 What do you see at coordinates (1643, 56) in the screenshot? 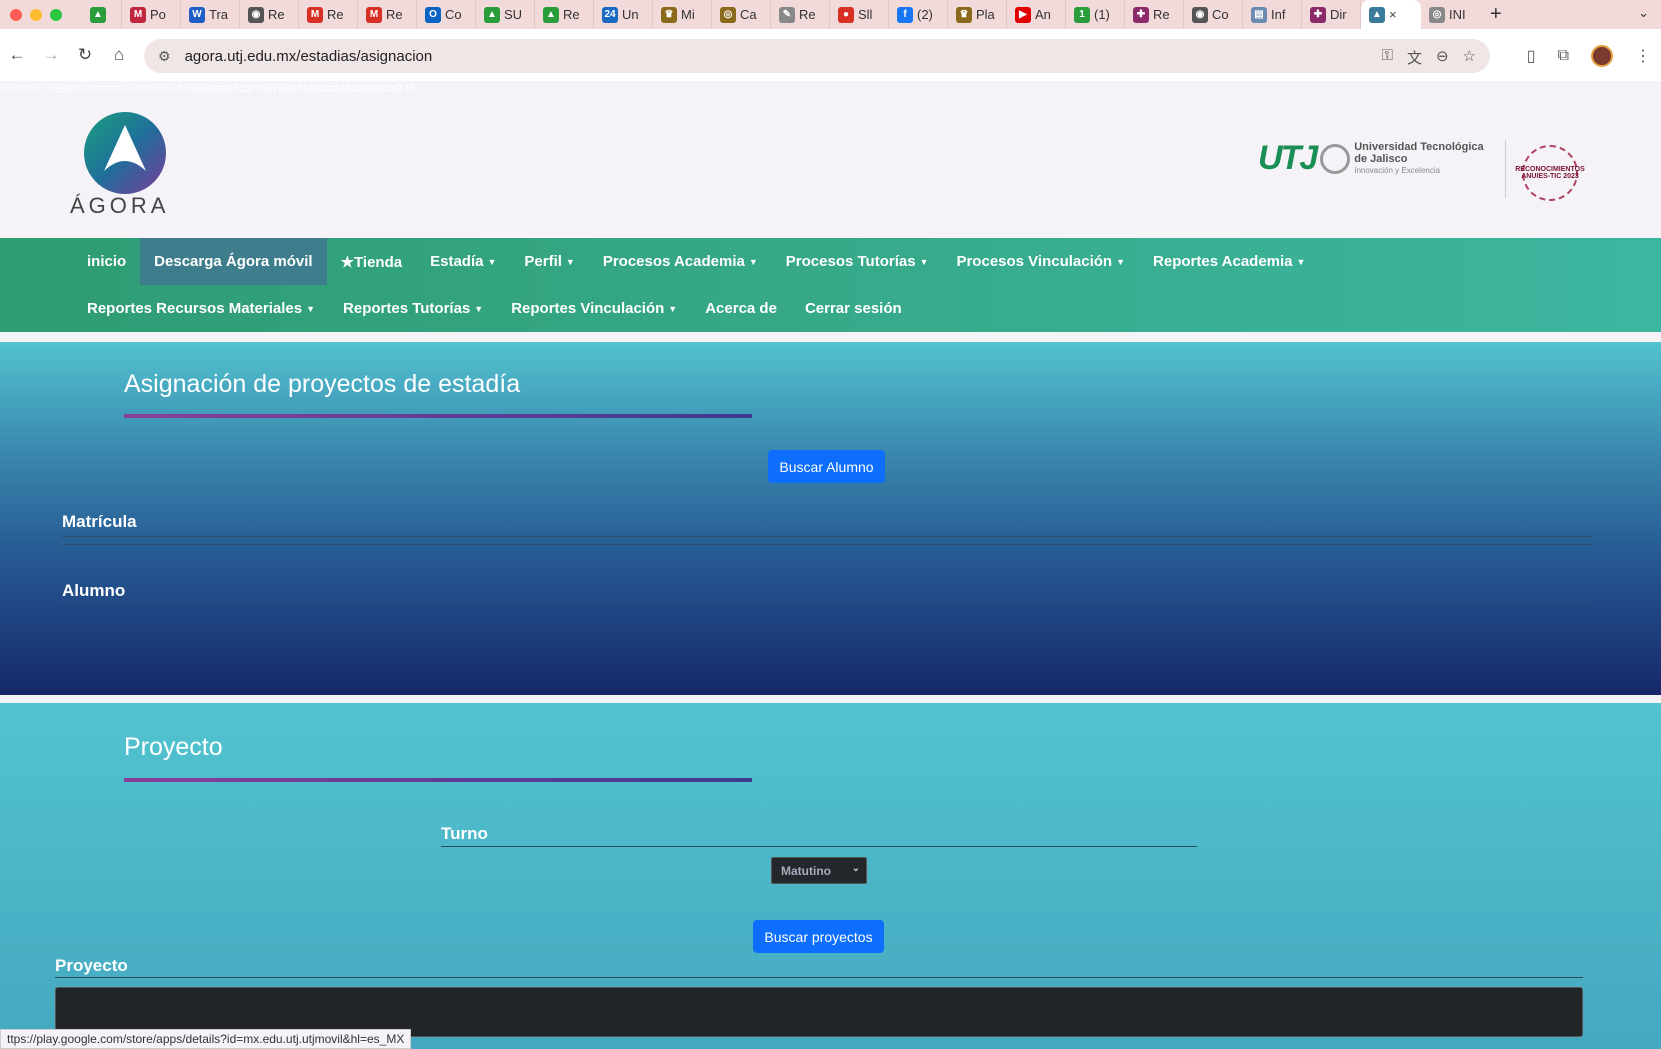
I see `menu-icon: ⋮` at bounding box center [1643, 56].